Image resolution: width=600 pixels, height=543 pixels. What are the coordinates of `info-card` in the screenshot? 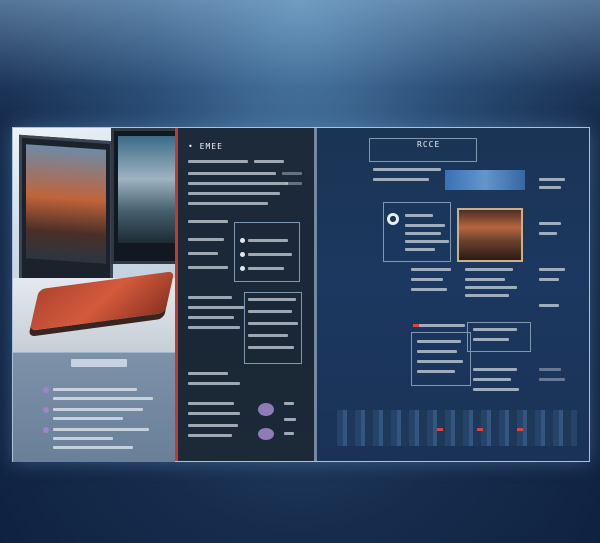 It's located at (94, 407).